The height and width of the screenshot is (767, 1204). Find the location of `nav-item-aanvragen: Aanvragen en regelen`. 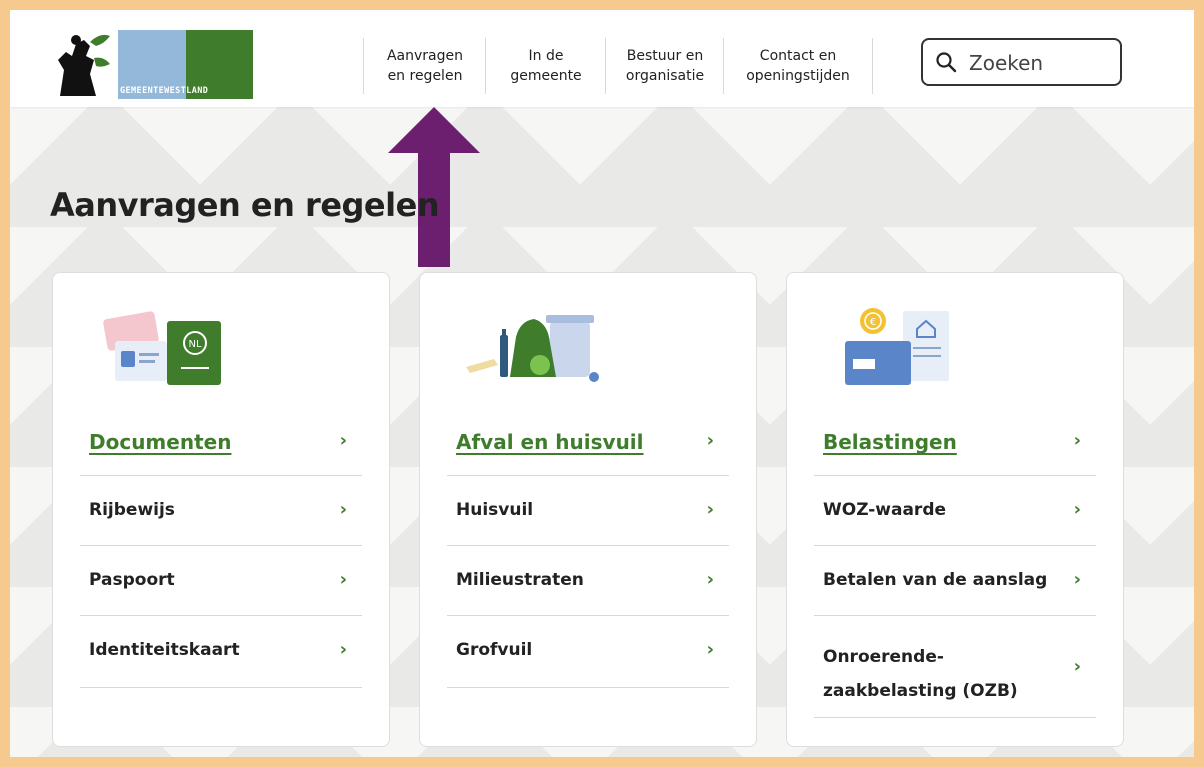

nav-item-aanvragen: Aanvragen en regelen is located at coordinates (424, 66).